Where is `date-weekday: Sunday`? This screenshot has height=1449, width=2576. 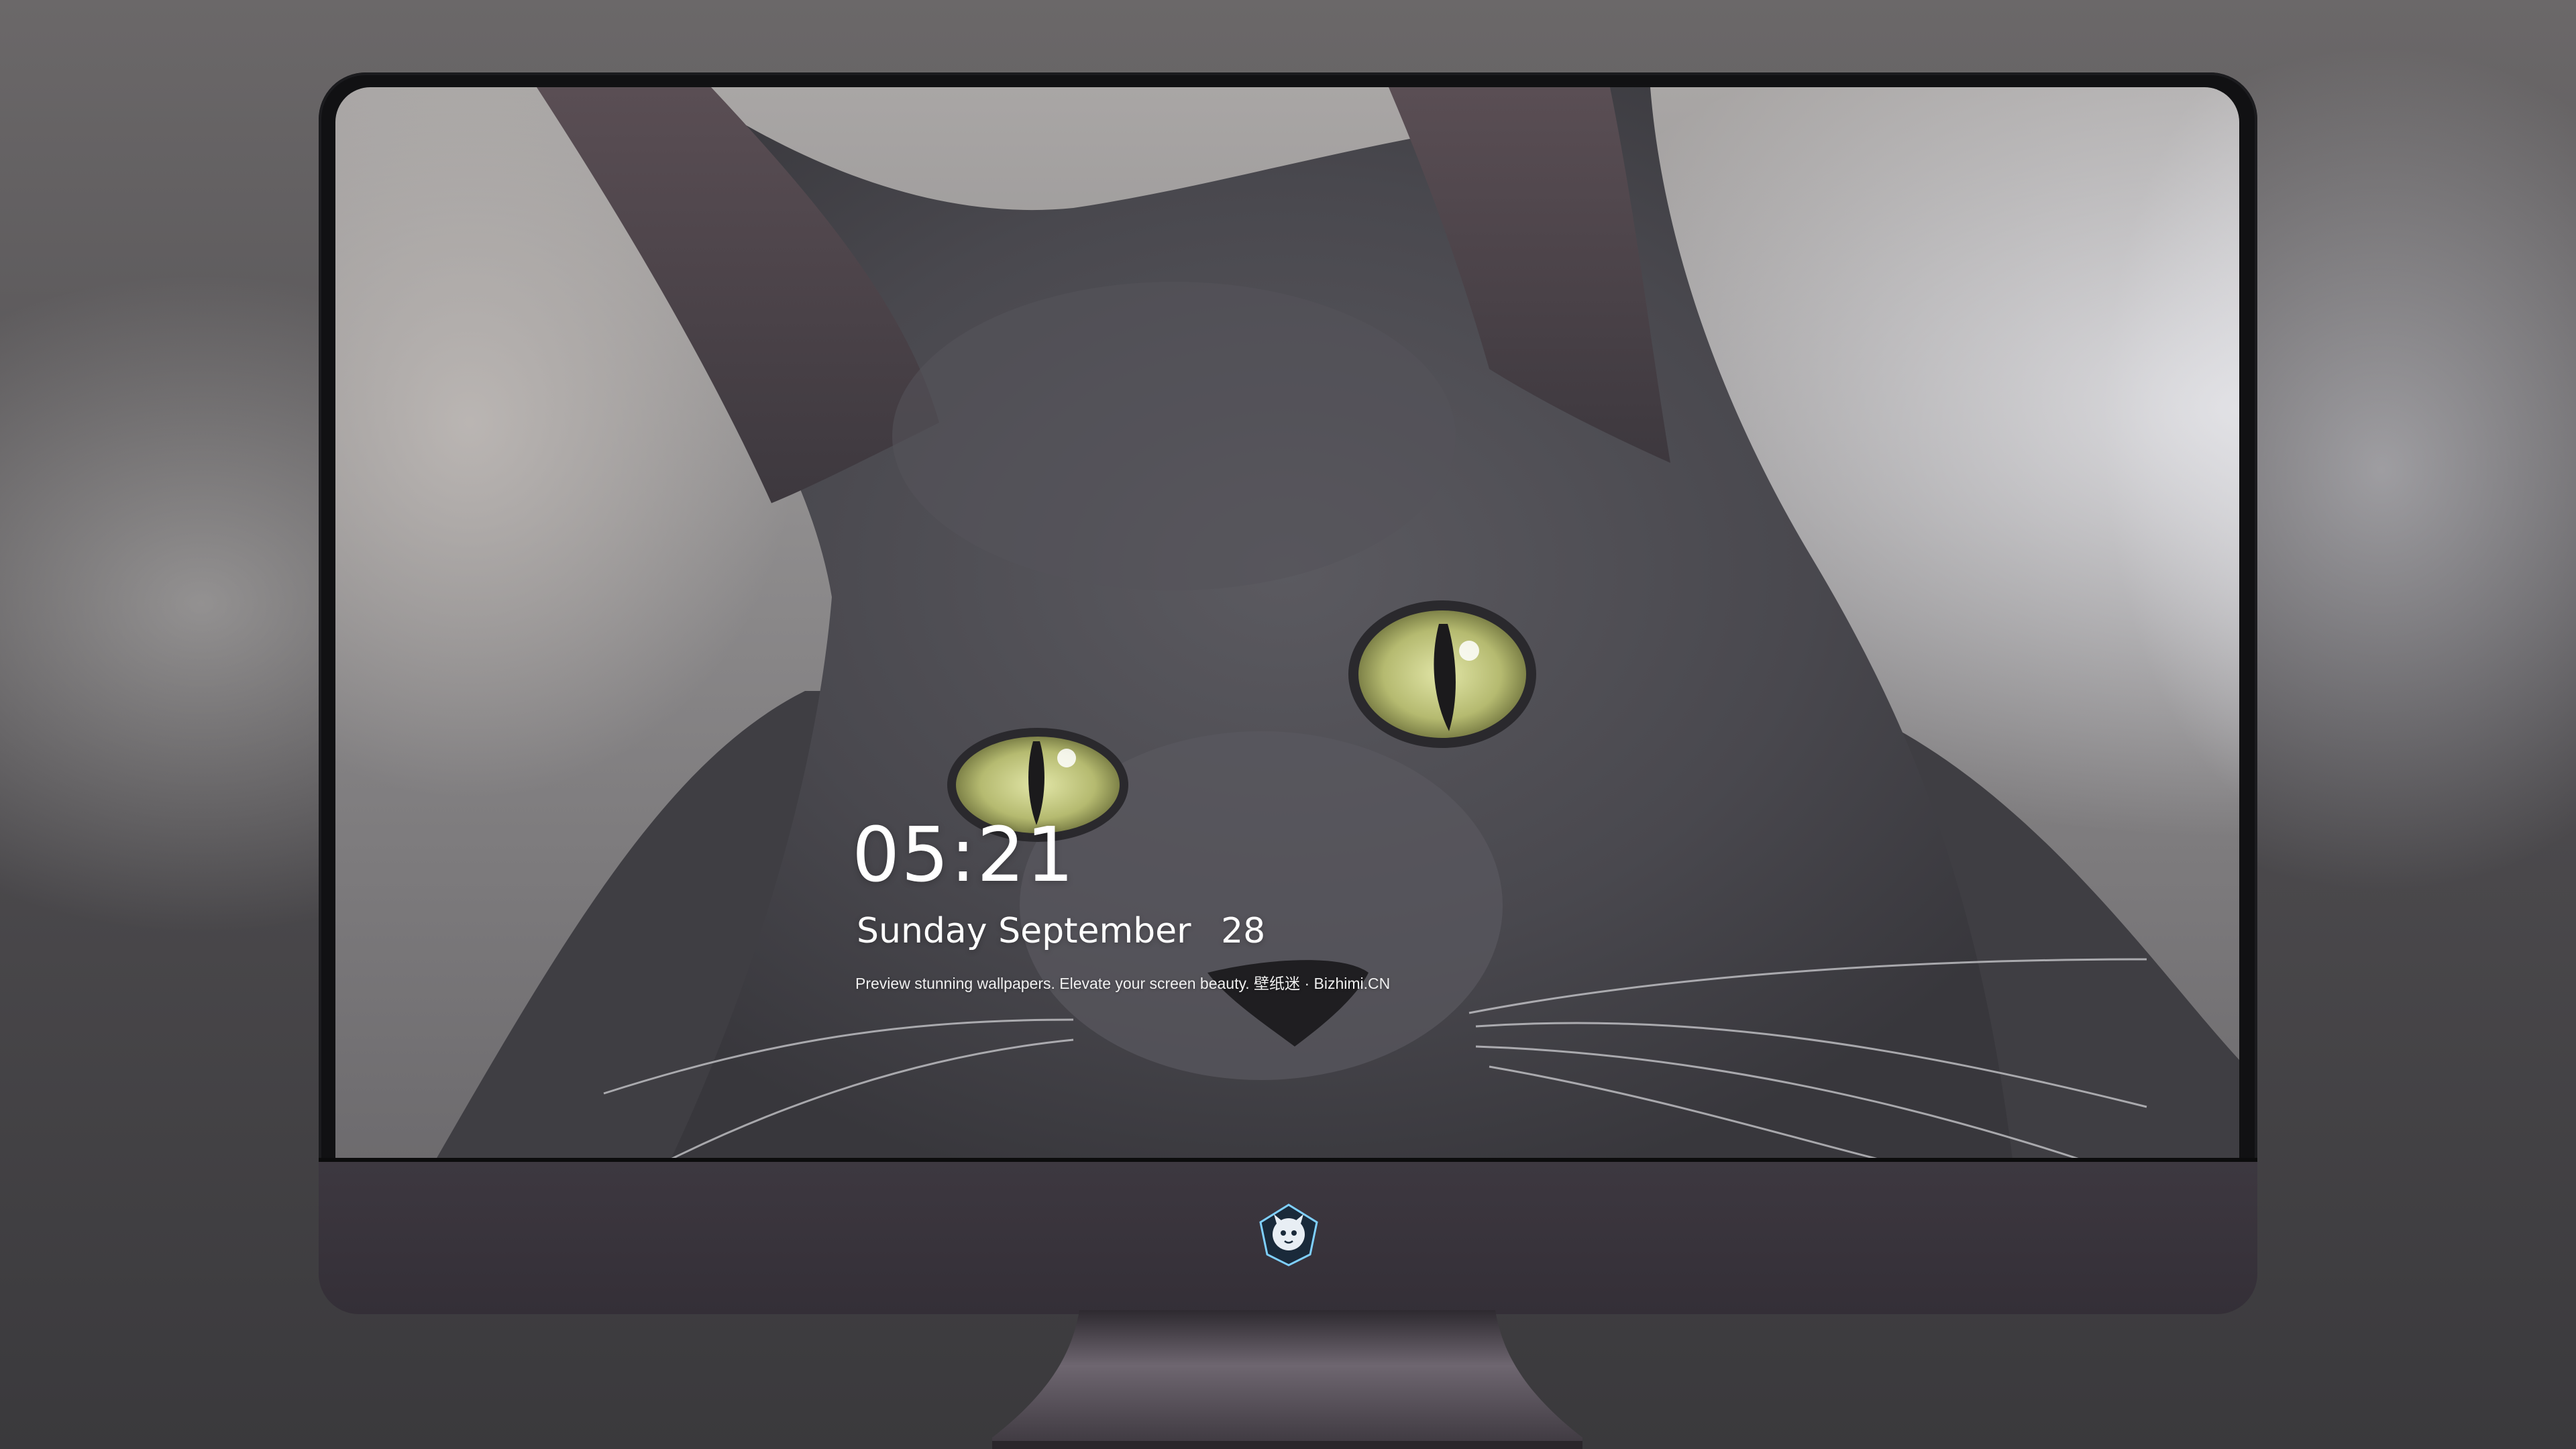 date-weekday: Sunday is located at coordinates (922, 931).